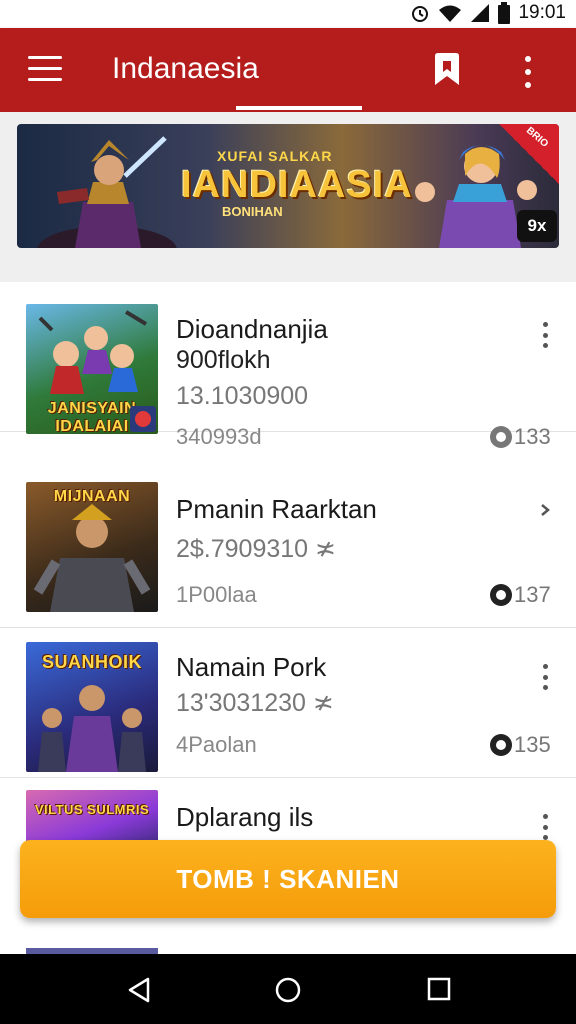 The width and height of the screenshot is (576, 1024). Describe the element at coordinates (139, 992) in the screenshot. I see `back-icon` at that location.